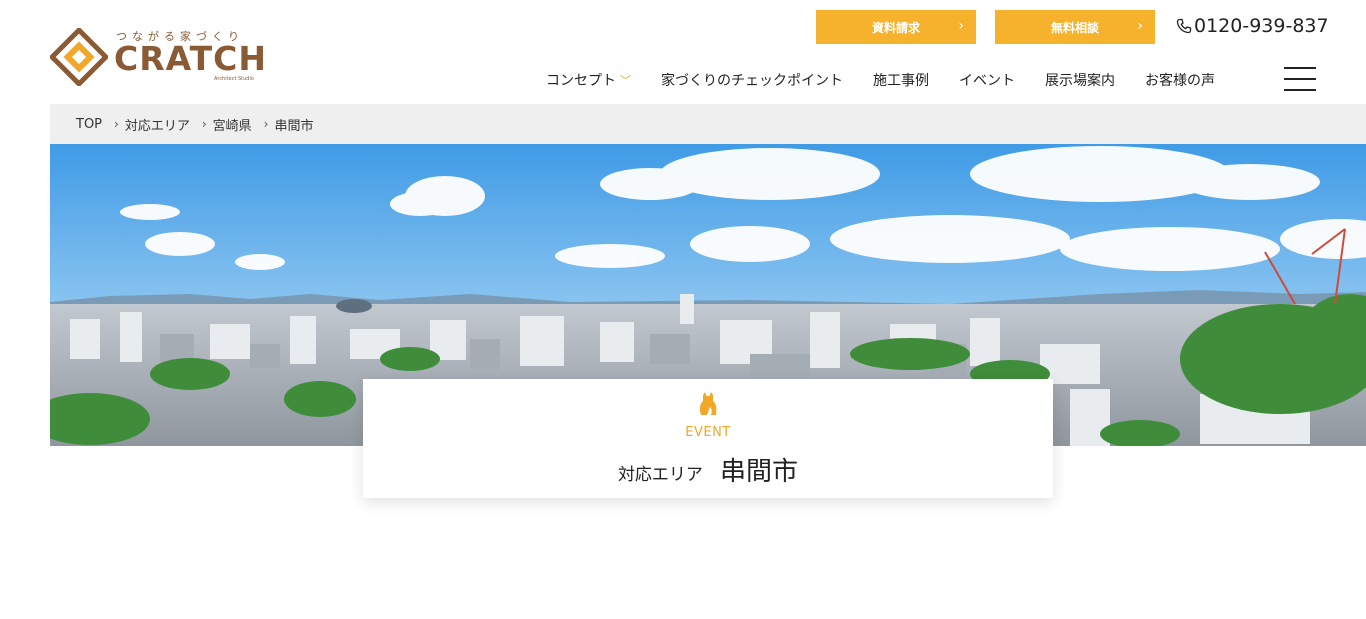 The width and height of the screenshot is (1366, 619). I want to click on hamburger-icon, so click(1300, 68).